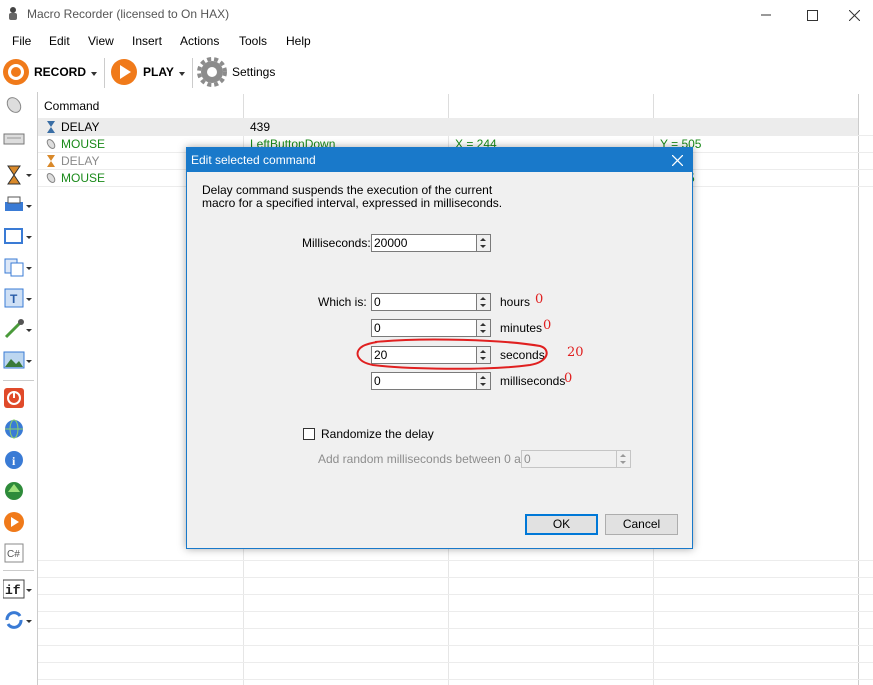 The image size is (873, 685). What do you see at coordinates (569, 459) in the screenshot?
I see `random-ms-input: 0` at bounding box center [569, 459].